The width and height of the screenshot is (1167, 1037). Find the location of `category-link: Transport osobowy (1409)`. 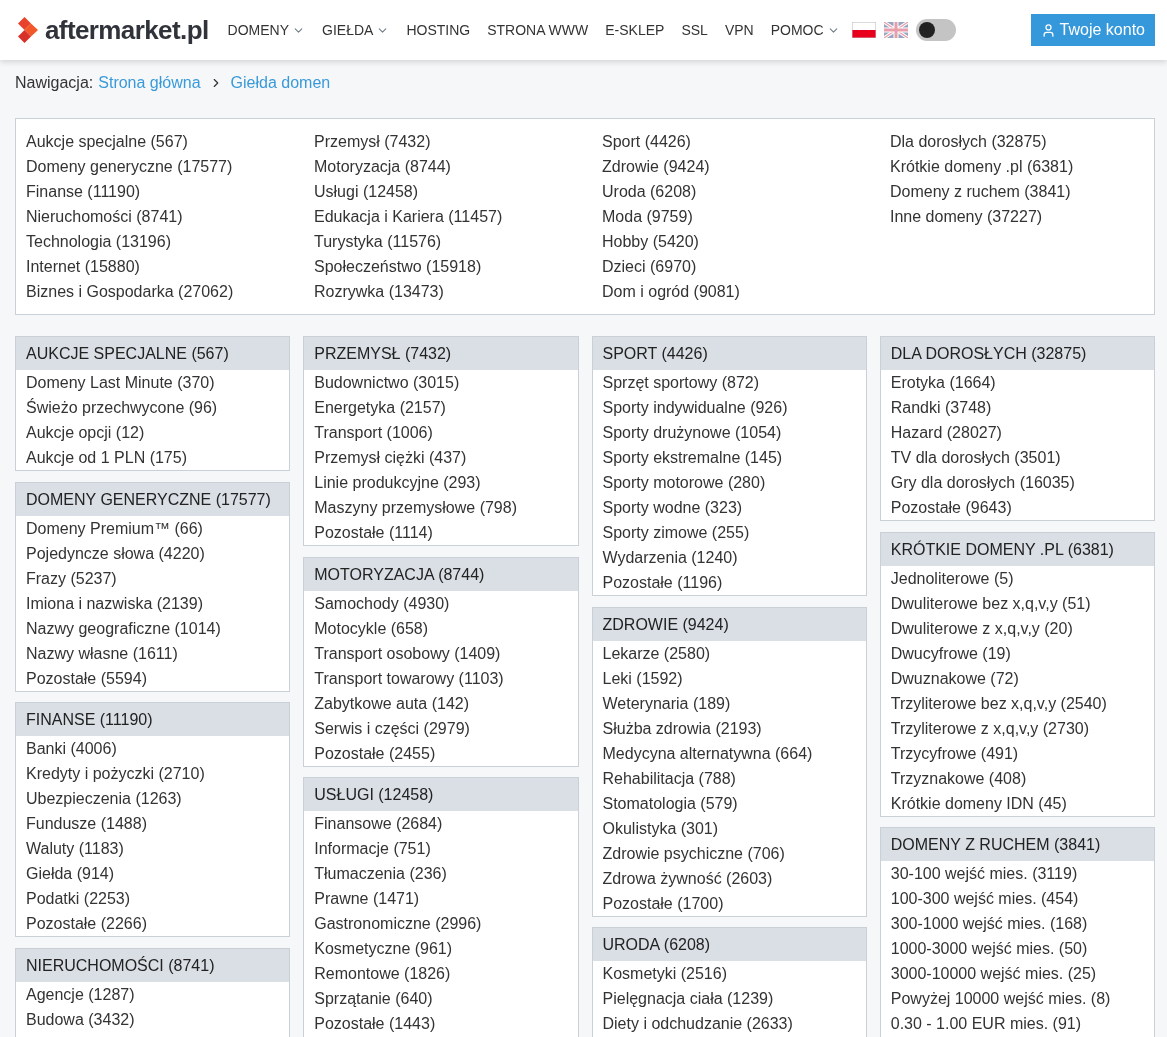

category-link: Transport osobowy (1409) is located at coordinates (407, 653).